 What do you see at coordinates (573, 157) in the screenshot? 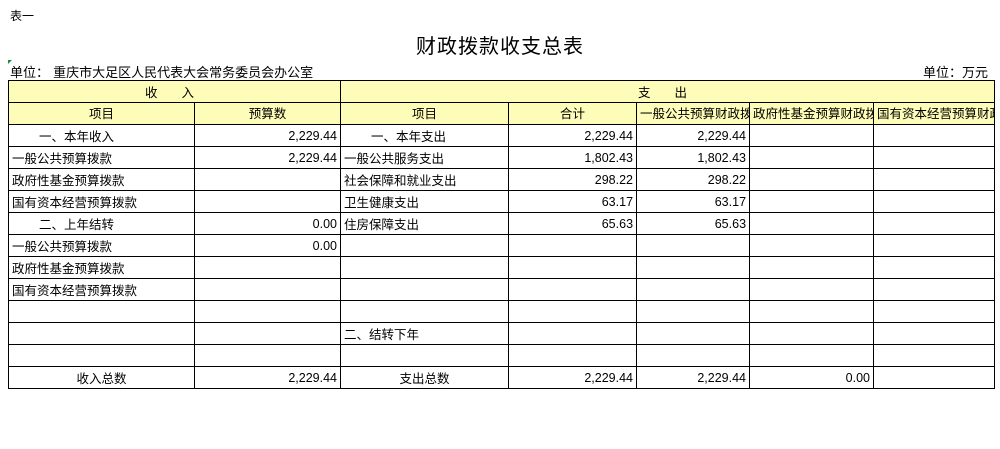
I see `expense-total-cell: 1,802.43` at bounding box center [573, 157].